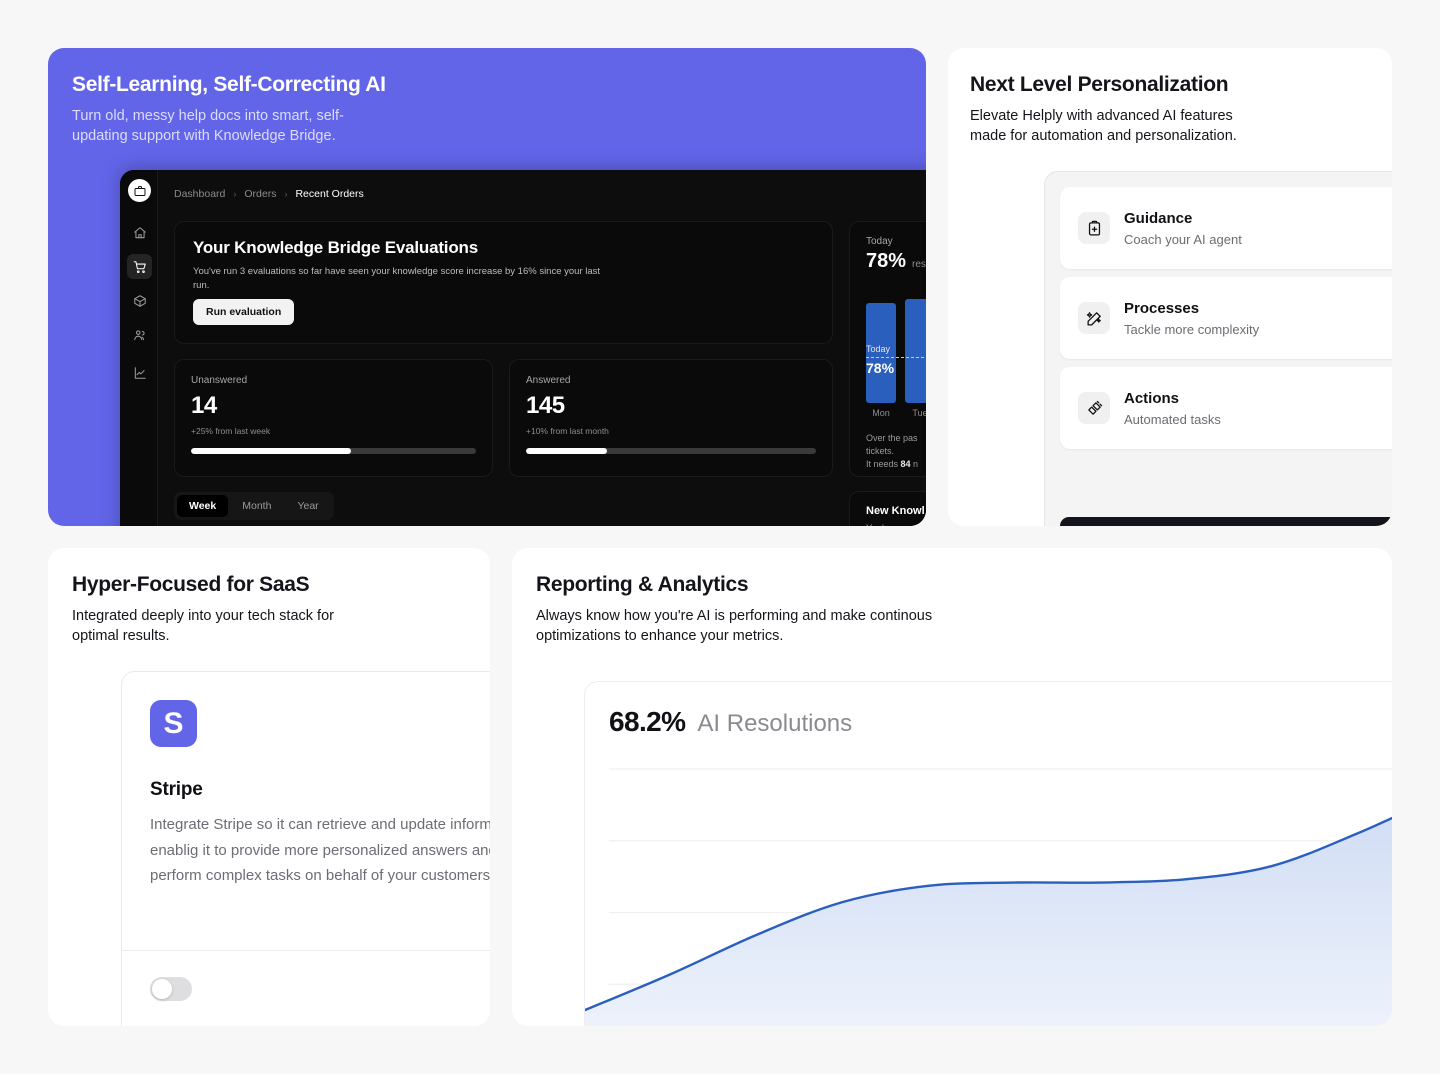 The width and height of the screenshot is (1440, 1074). What do you see at coordinates (883, 464) in the screenshot?
I see `note-line-3-prefix: It needs` at bounding box center [883, 464].